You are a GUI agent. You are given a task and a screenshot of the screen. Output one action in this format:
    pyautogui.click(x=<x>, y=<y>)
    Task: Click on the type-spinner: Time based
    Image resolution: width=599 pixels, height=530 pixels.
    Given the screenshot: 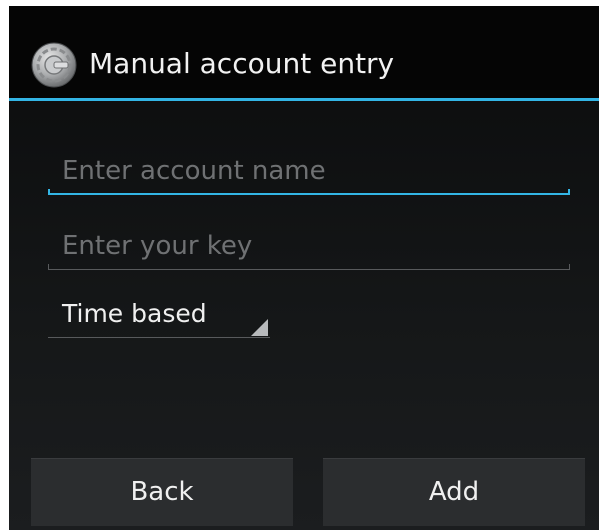 What is the action you would take?
    pyautogui.click(x=159, y=316)
    